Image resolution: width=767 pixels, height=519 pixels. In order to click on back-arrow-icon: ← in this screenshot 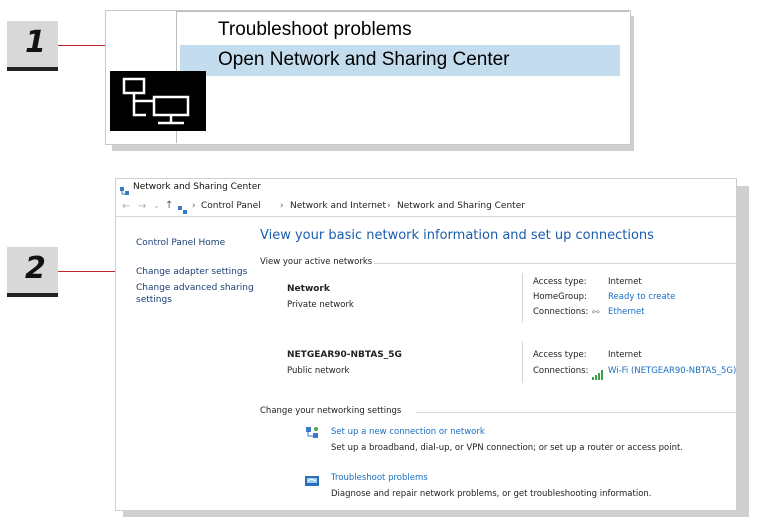, I will do `click(126, 206)`.